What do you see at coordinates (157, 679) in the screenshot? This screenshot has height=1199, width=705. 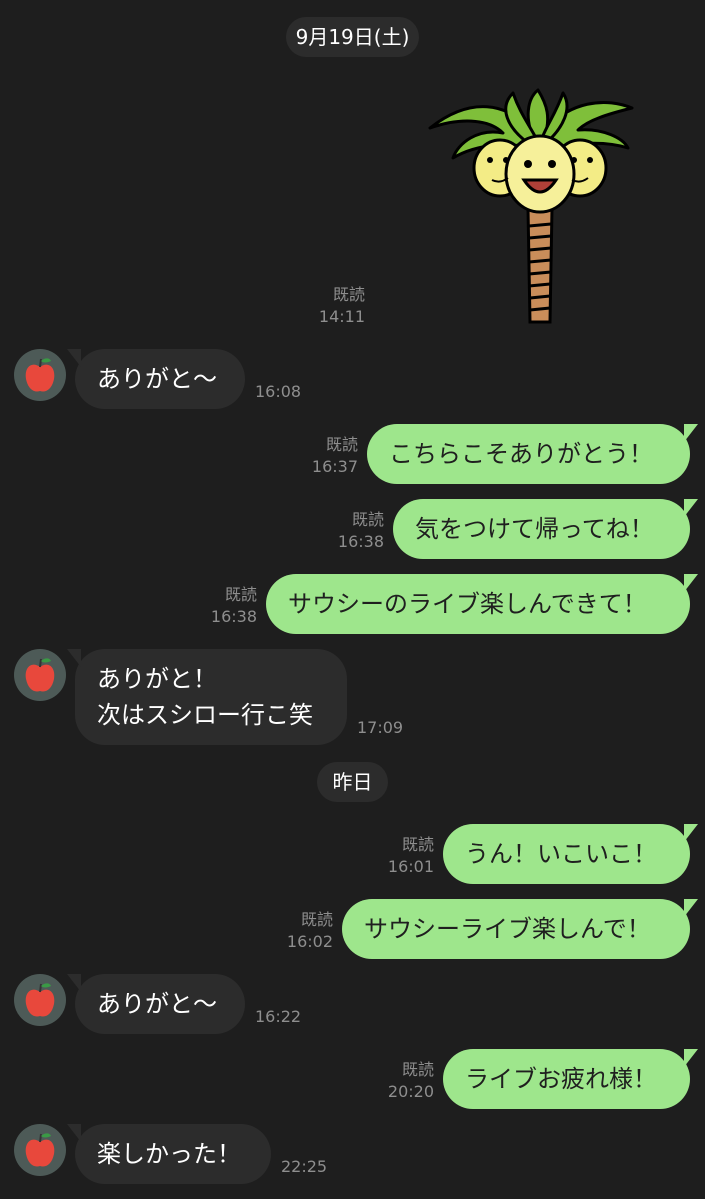 I see `message-line: ありがと！` at bounding box center [157, 679].